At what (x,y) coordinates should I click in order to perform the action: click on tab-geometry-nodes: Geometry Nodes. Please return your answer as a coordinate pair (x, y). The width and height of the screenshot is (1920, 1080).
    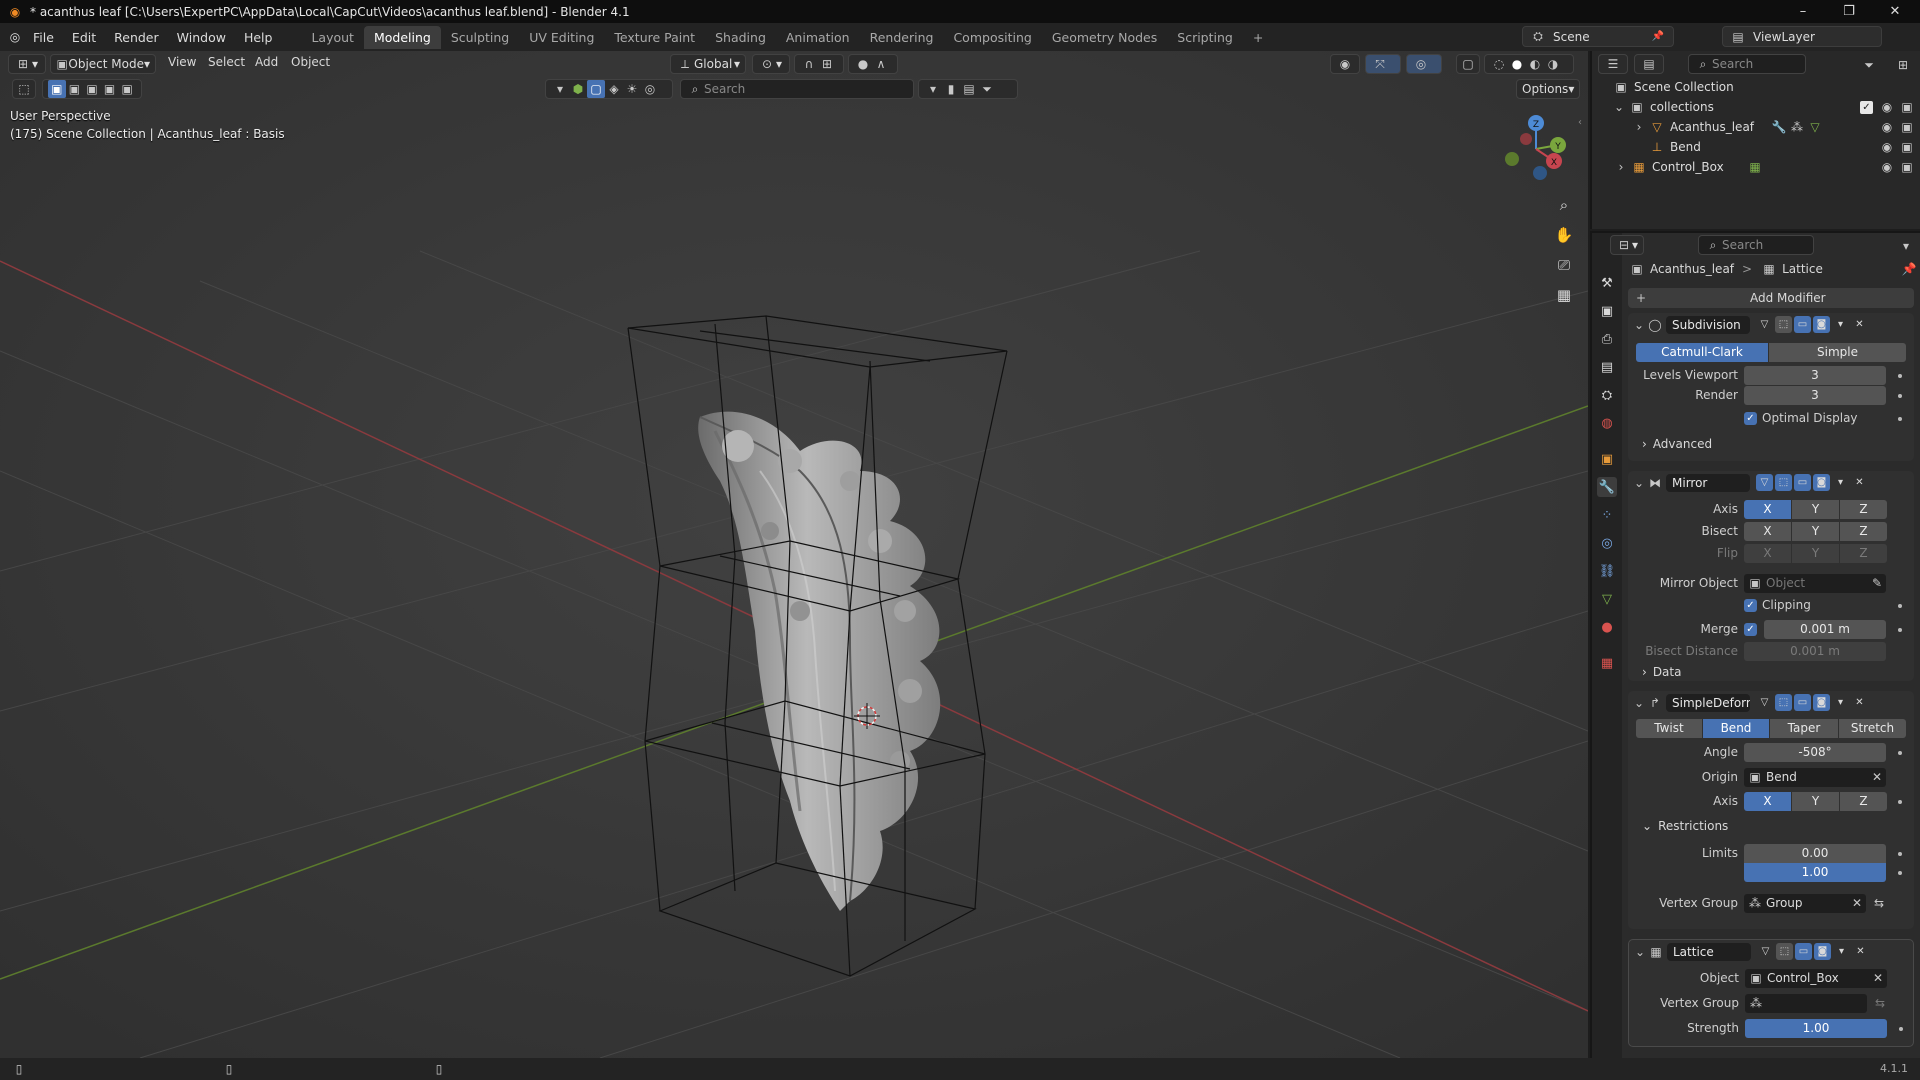
    Looking at the image, I should click on (1104, 37).